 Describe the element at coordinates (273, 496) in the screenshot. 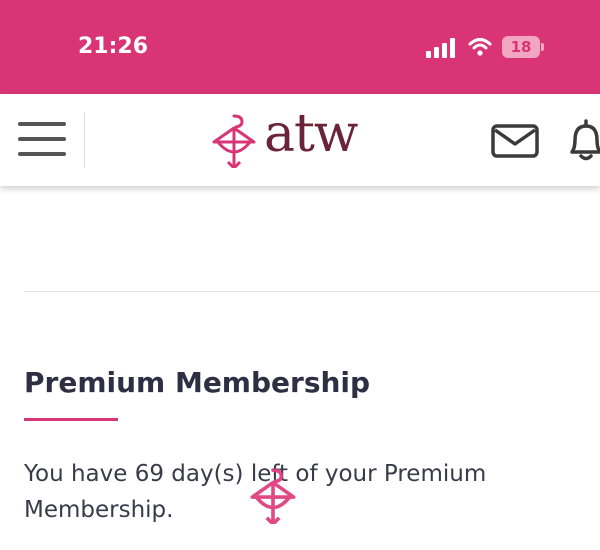

I see `logo-watermark-icon` at that location.